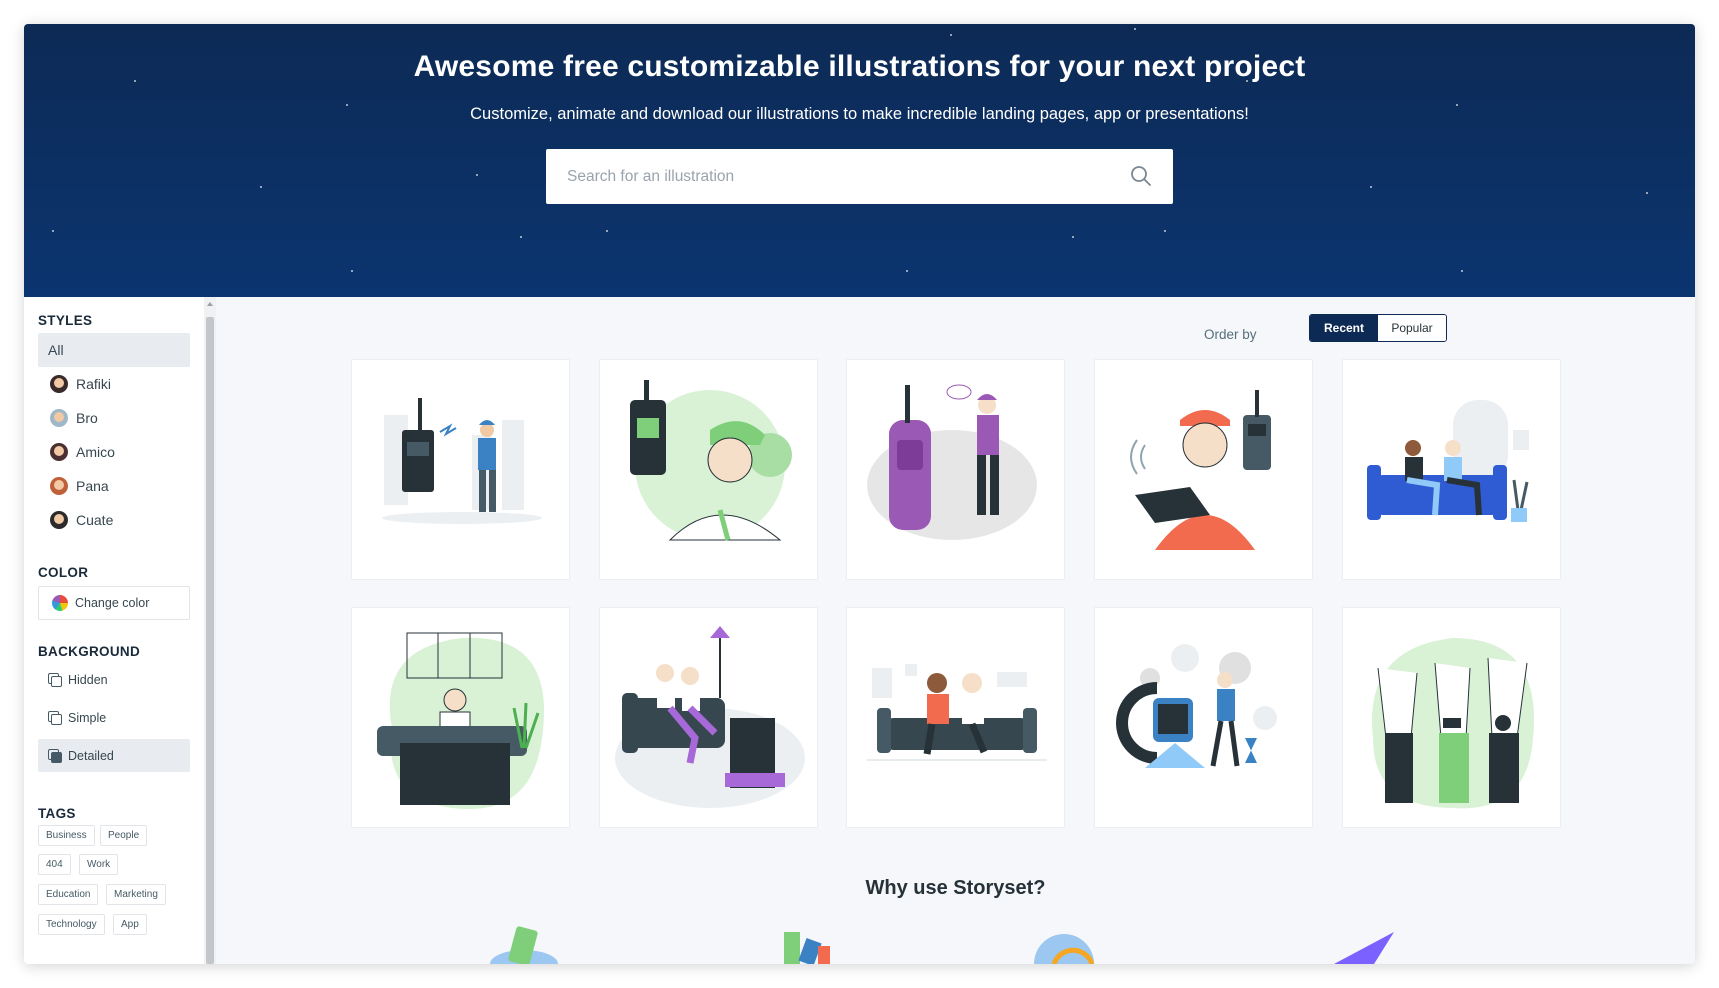 This screenshot has width=1719, height=988. Describe the element at coordinates (59, 452) in the screenshot. I see `amico-avatar-icon` at that location.